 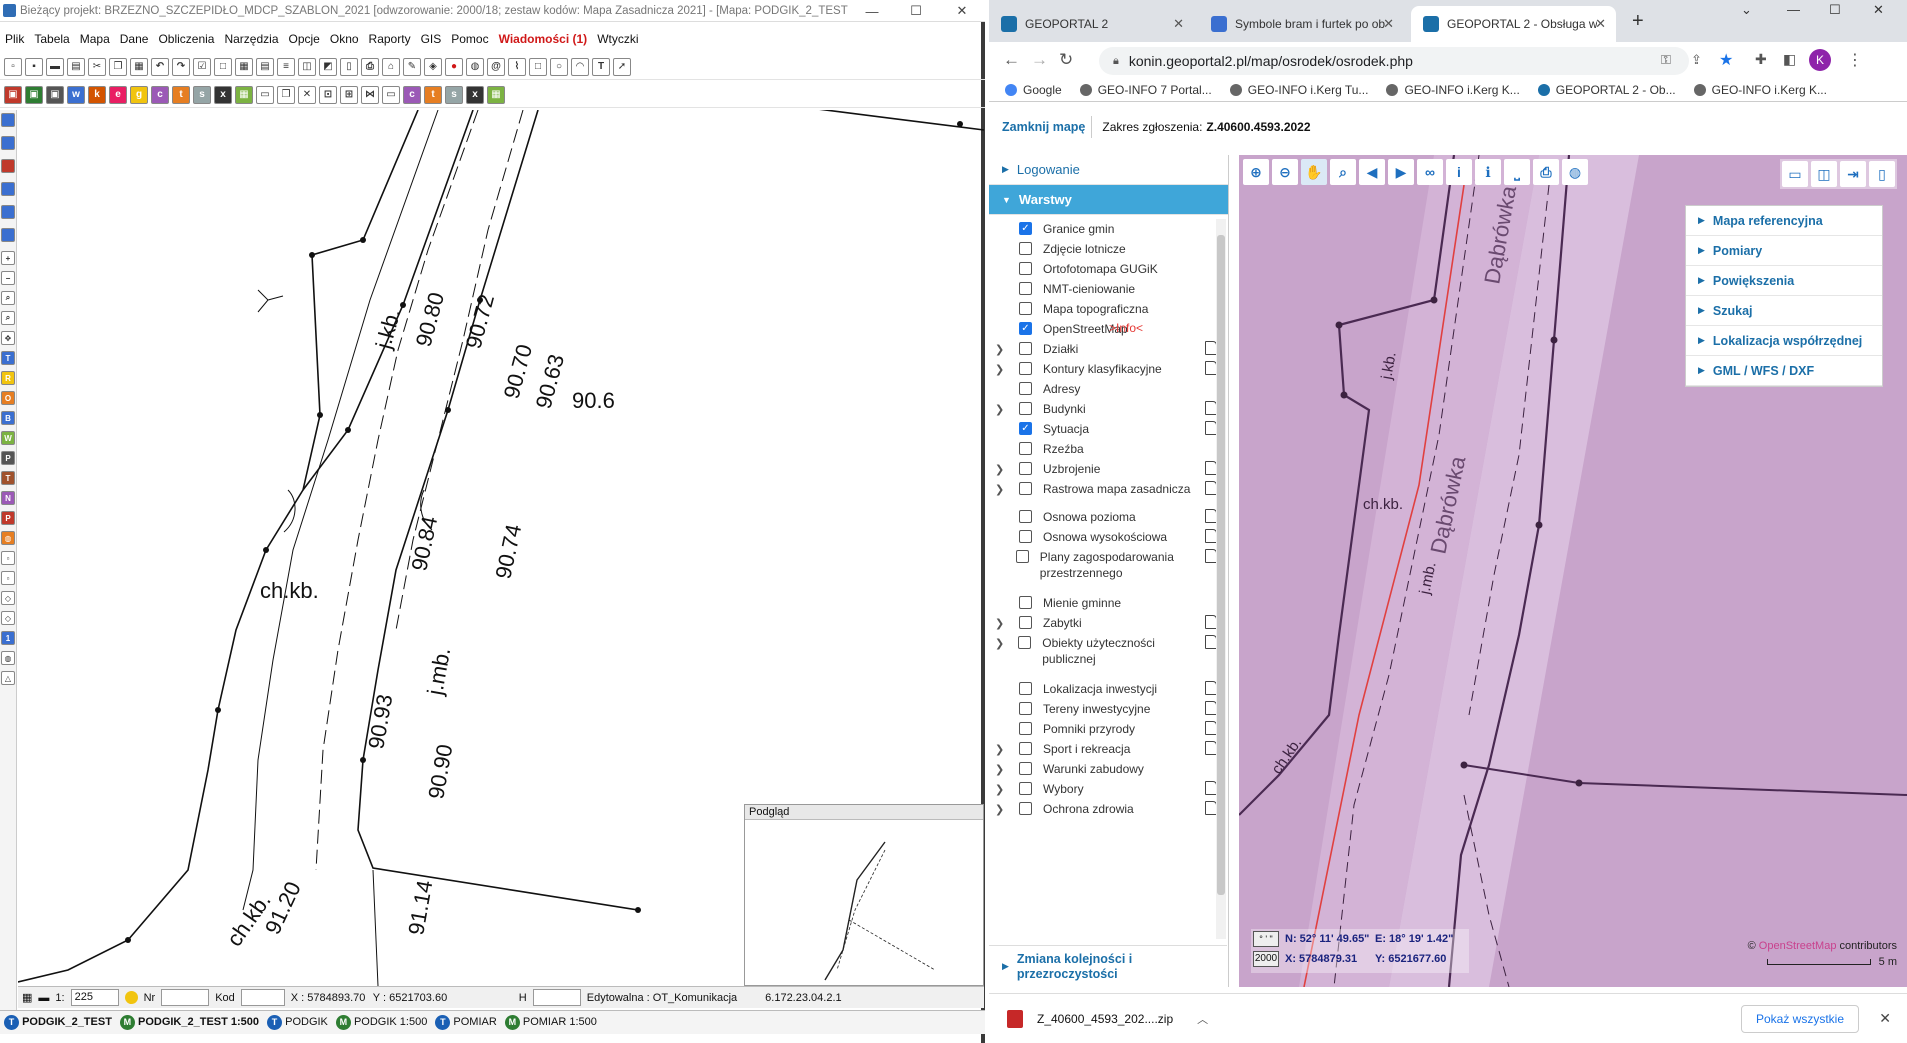 What do you see at coordinates (134, 39) in the screenshot?
I see `menu-dane: Dane` at bounding box center [134, 39].